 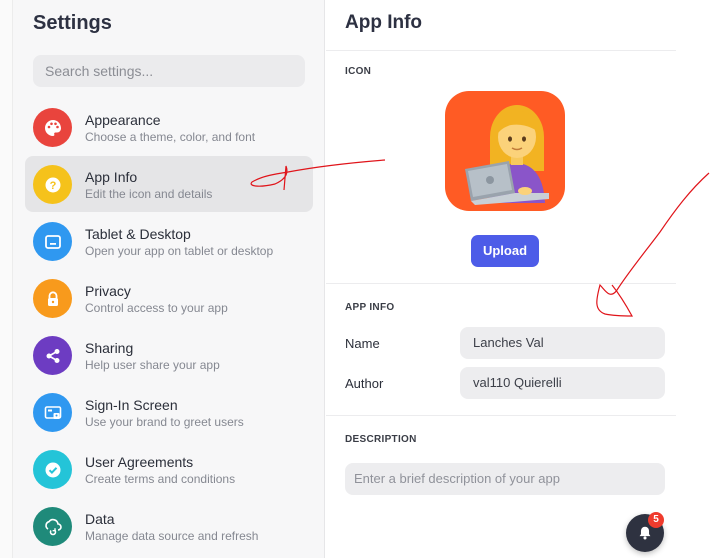 What do you see at coordinates (156, 308) in the screenshot?
I see `sidebar-item-subtitle: Control access to your app` at bounding box center [156, 308].